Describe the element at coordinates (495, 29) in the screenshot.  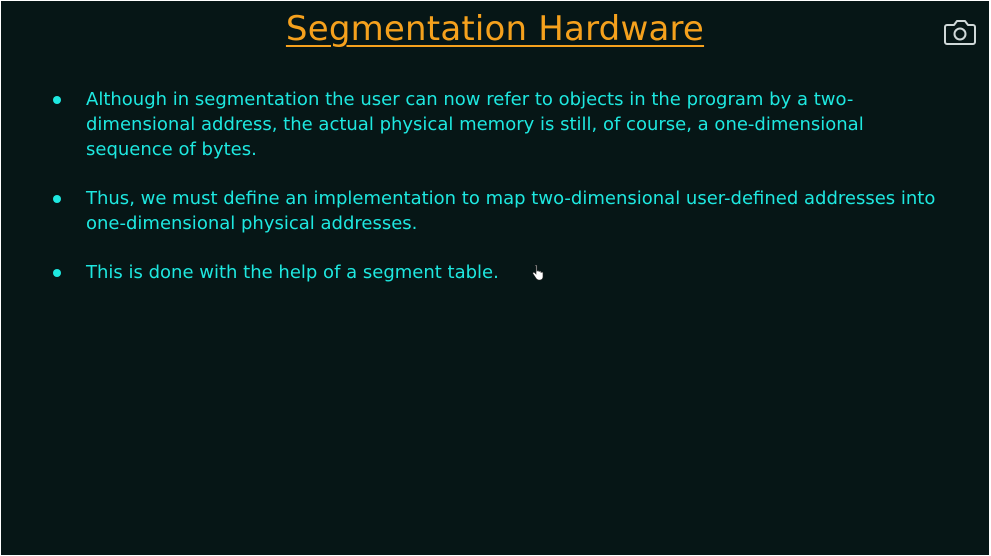
I see `slide-title: Segmentation Hardware` at that location.